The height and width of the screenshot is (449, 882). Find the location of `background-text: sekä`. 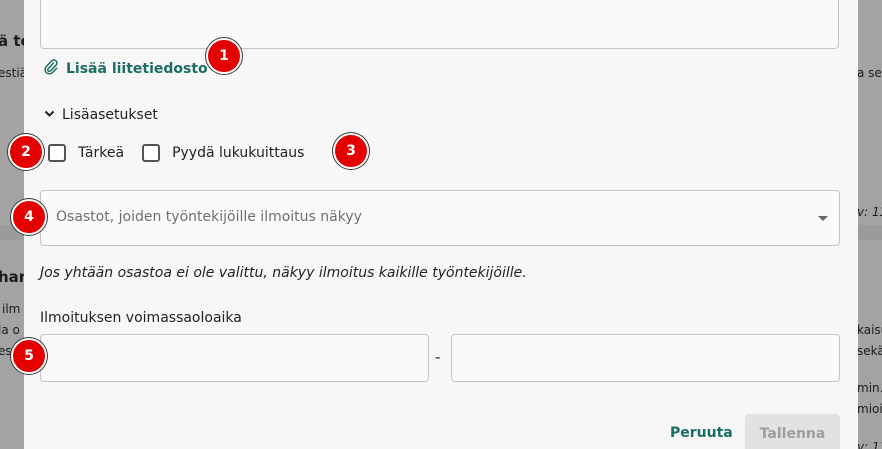

background-text: sekä is located at coordinates (869, 351).